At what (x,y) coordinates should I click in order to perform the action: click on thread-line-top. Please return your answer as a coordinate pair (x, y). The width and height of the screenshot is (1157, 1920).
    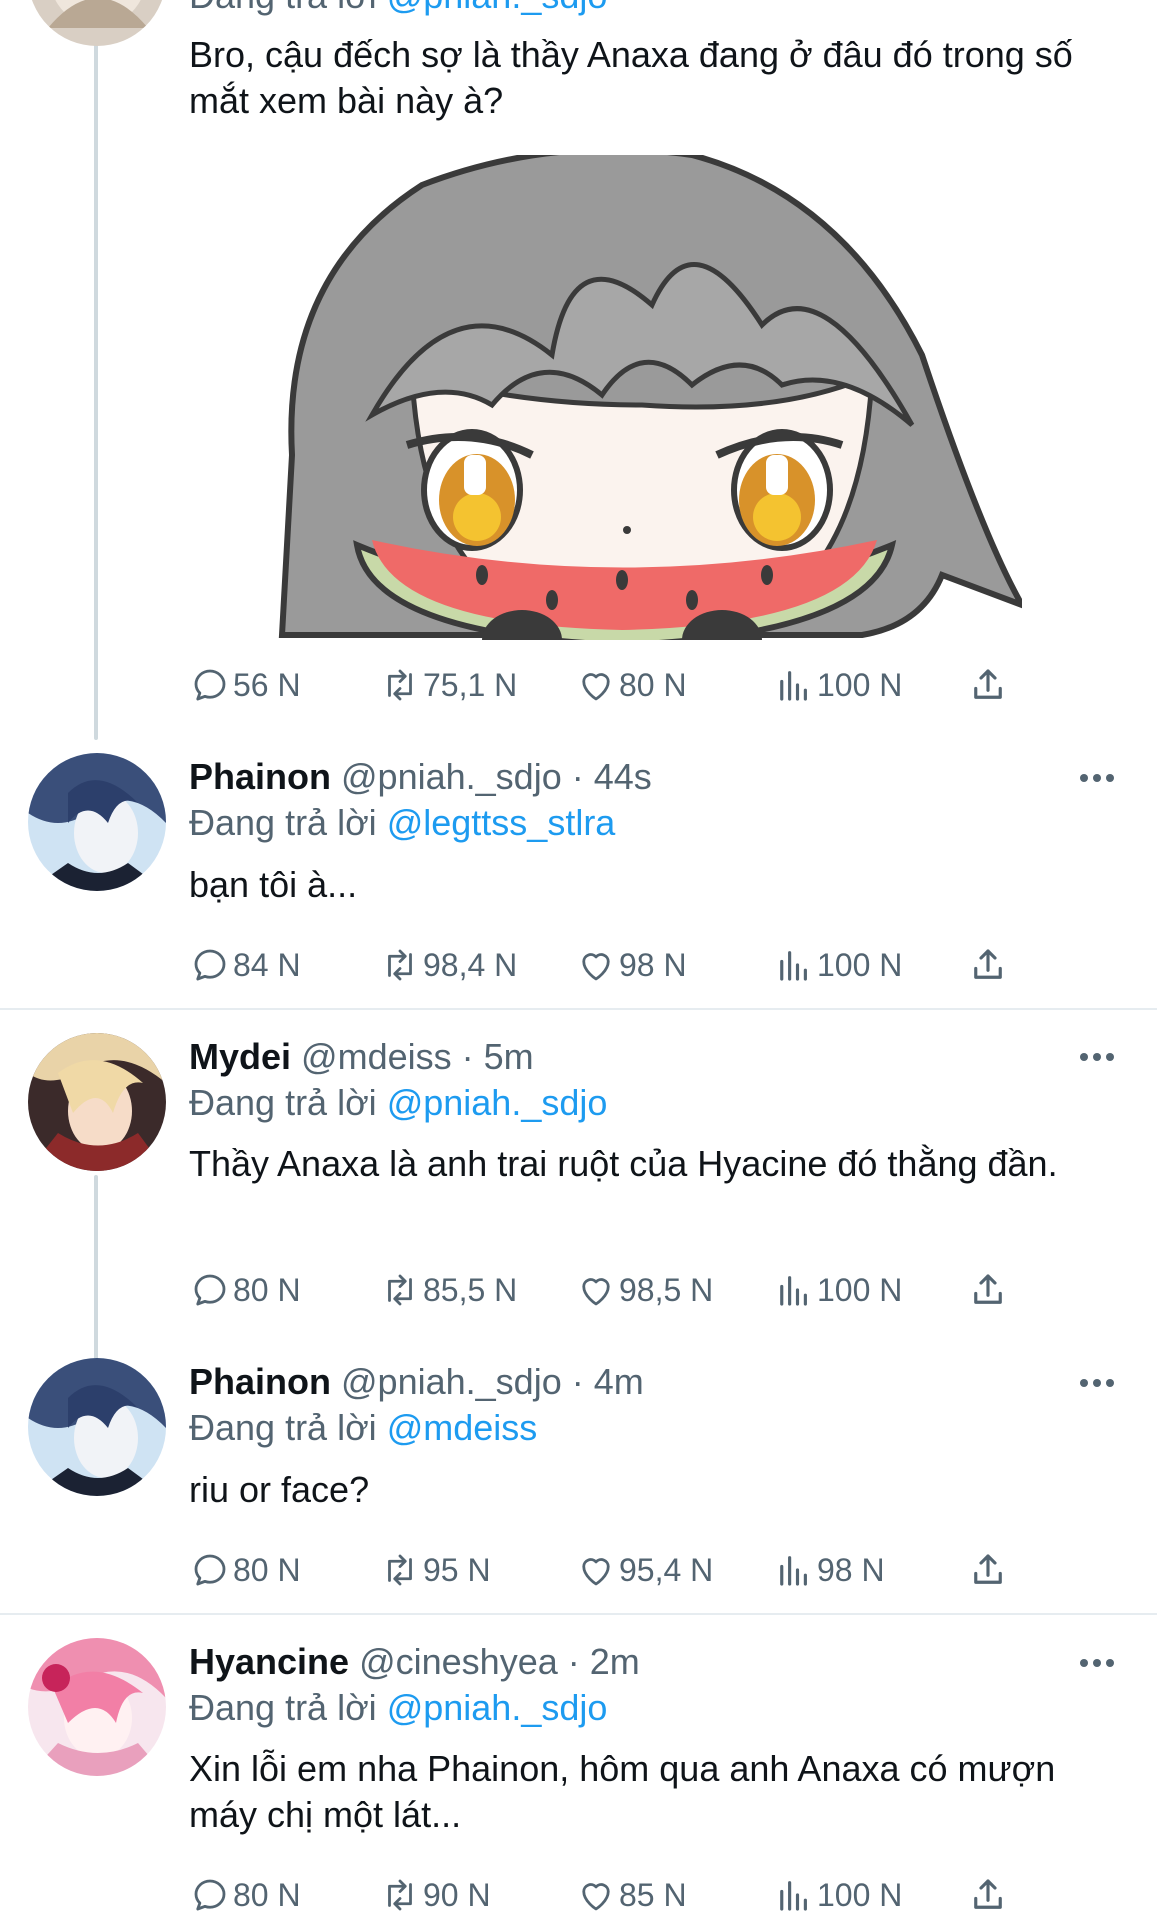
    Looking at the image, I should click on (96, 370).